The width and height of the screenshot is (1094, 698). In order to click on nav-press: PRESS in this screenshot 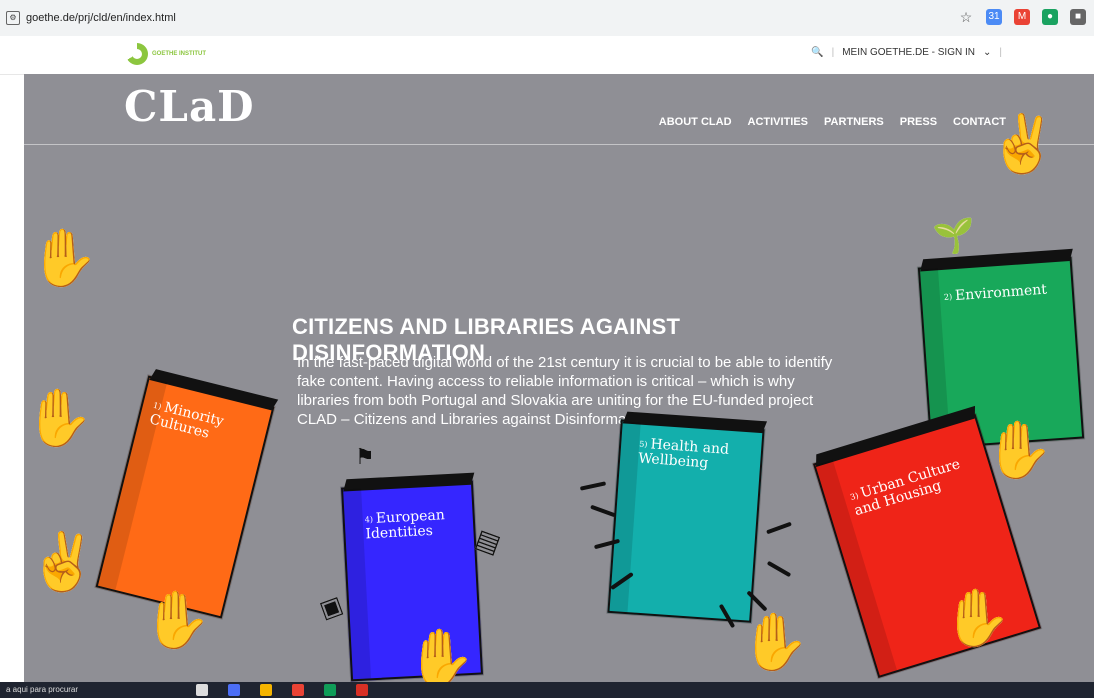, I will do `click(918, 122)`.